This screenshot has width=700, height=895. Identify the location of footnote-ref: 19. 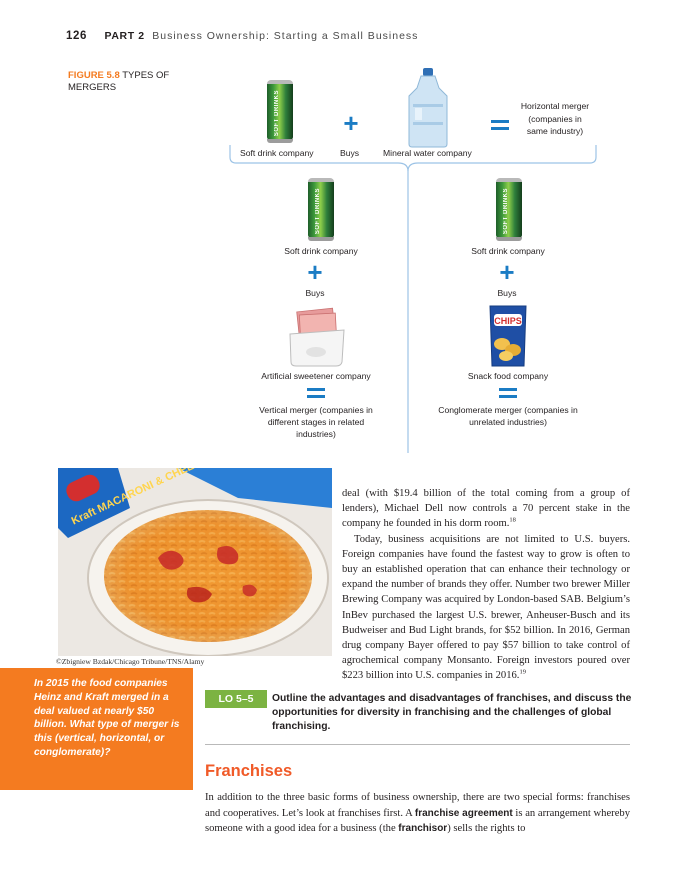
(522, 672).